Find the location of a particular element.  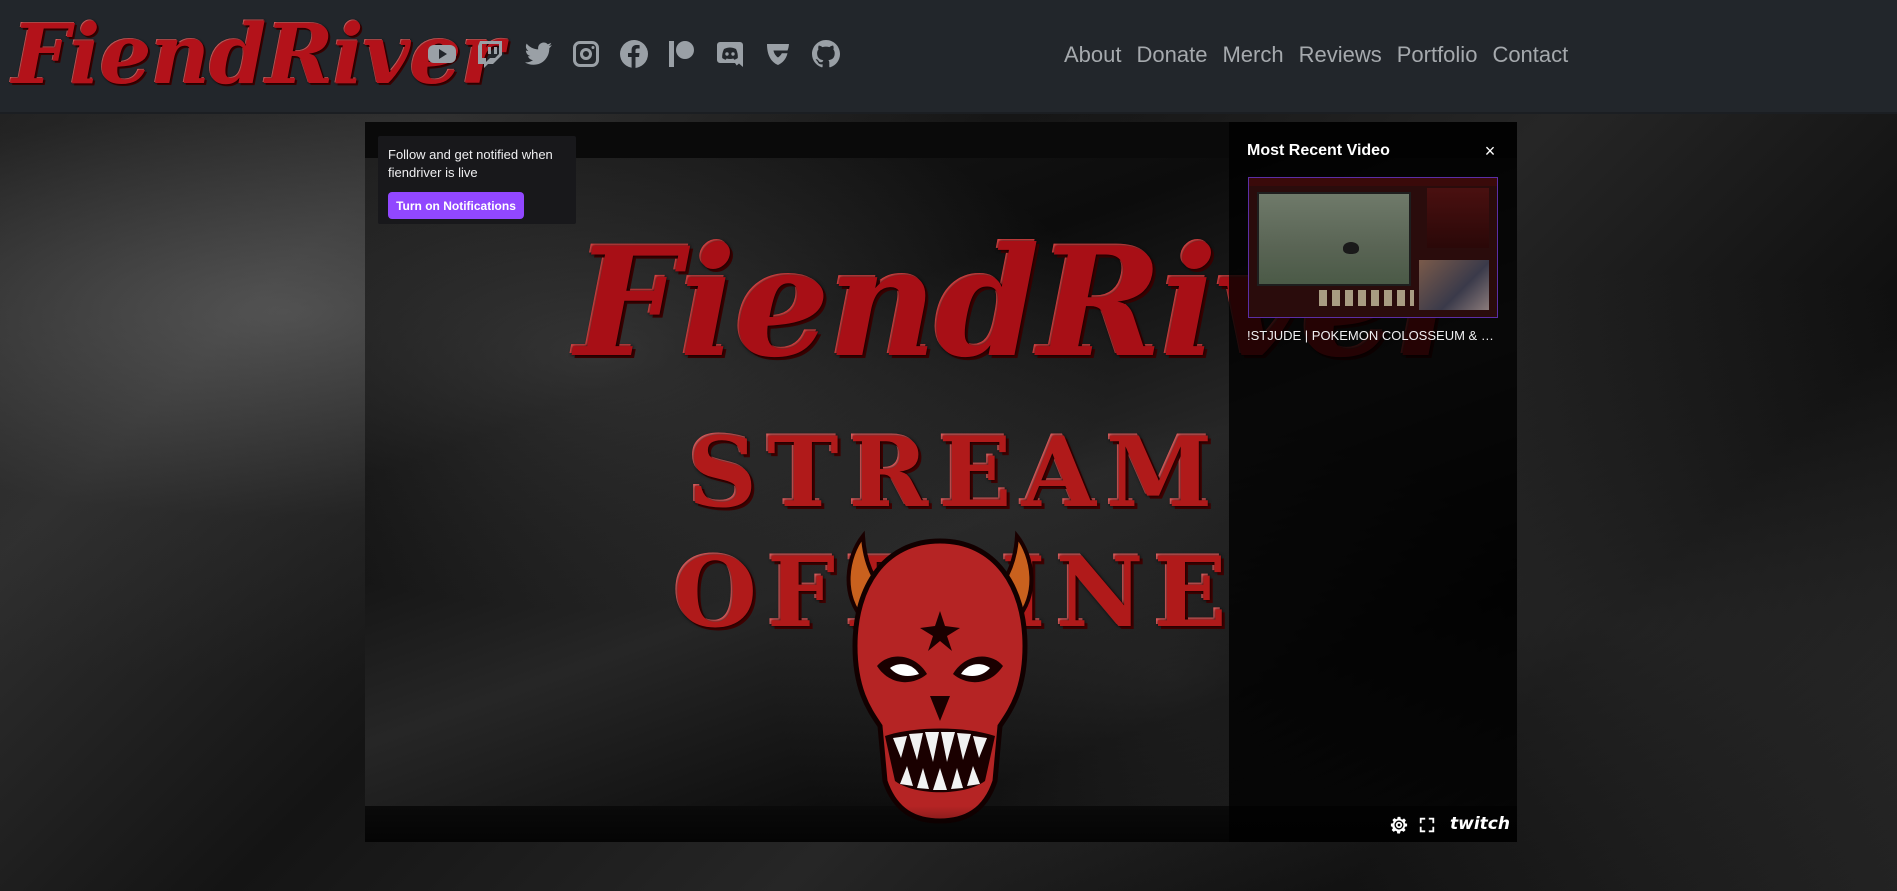

twitch-logo: twitch is located at coordinates (1480, 824).